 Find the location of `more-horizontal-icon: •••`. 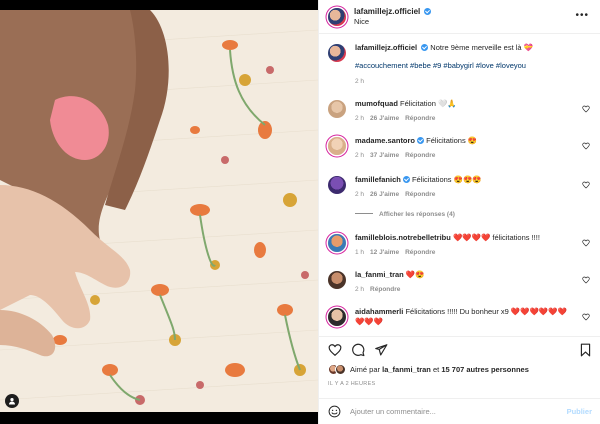

more-horizontal-icon: ••• is located at coordinates (582, 15).